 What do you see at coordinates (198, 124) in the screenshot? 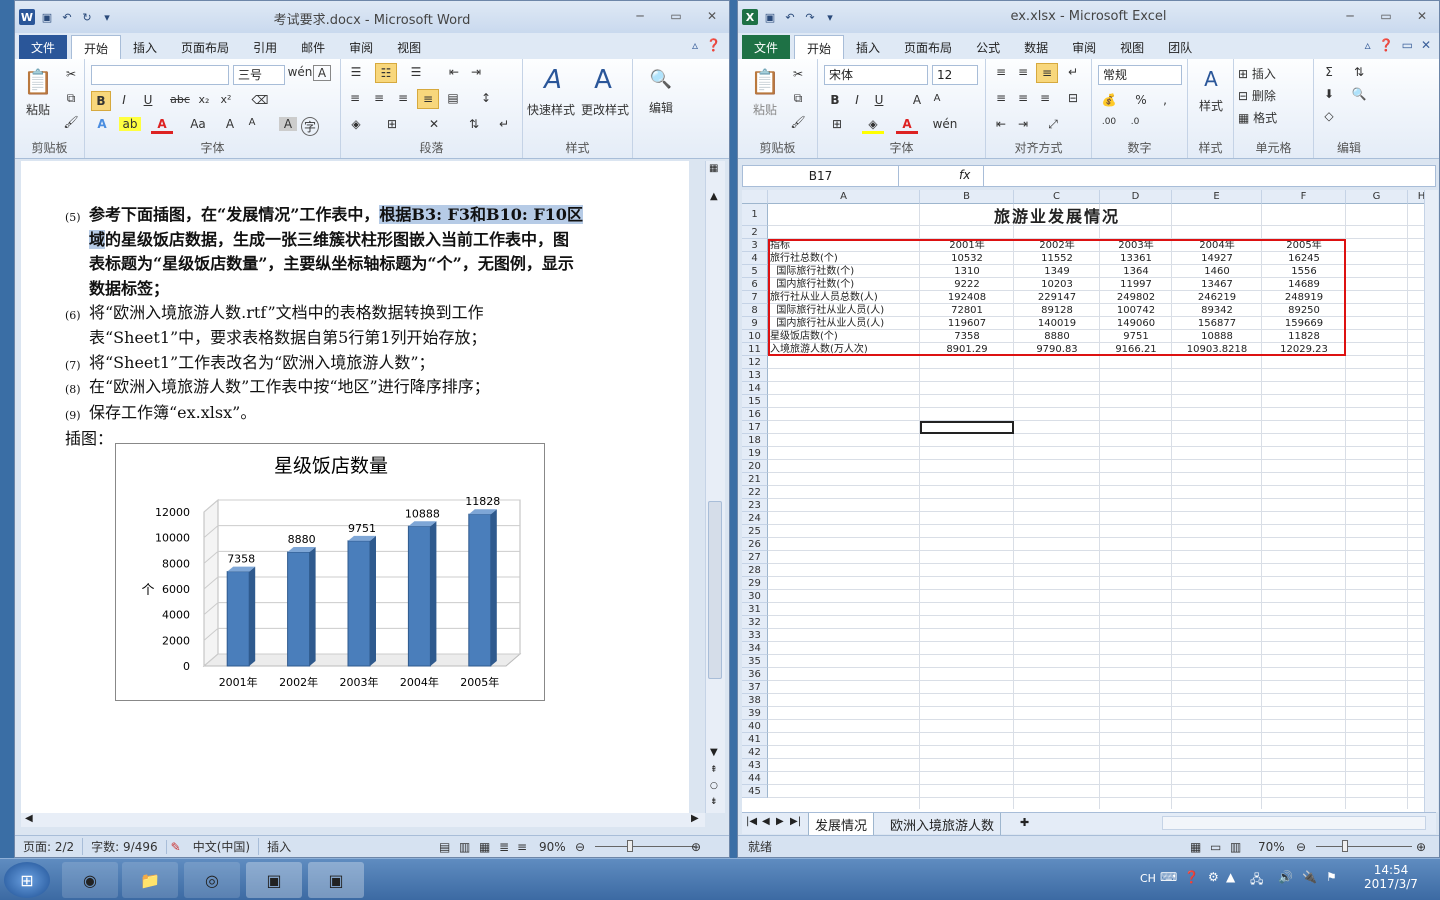
I see `change-case-icon: Aa` at bounding box center [198, 124].